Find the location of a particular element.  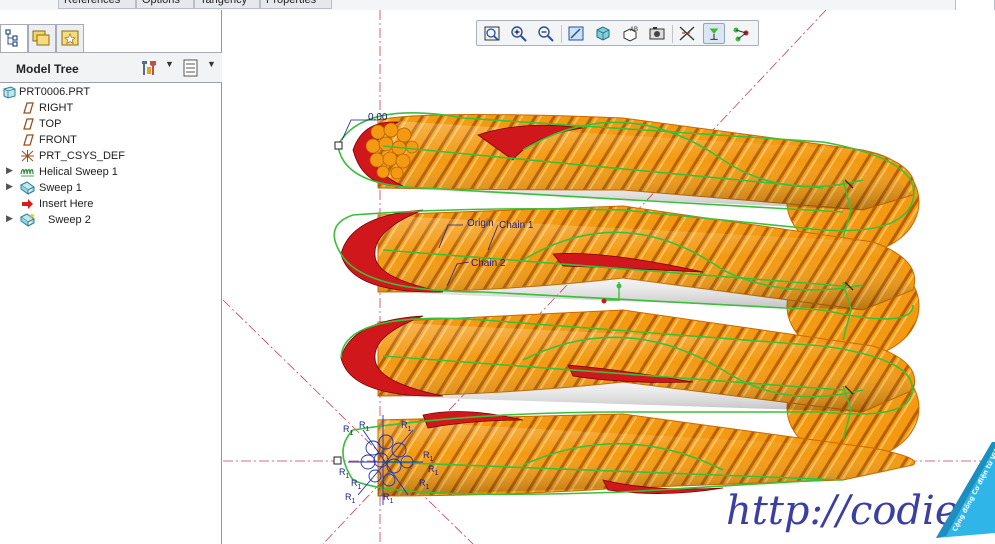

datum-display-icon is located at coordinates (687, 33).